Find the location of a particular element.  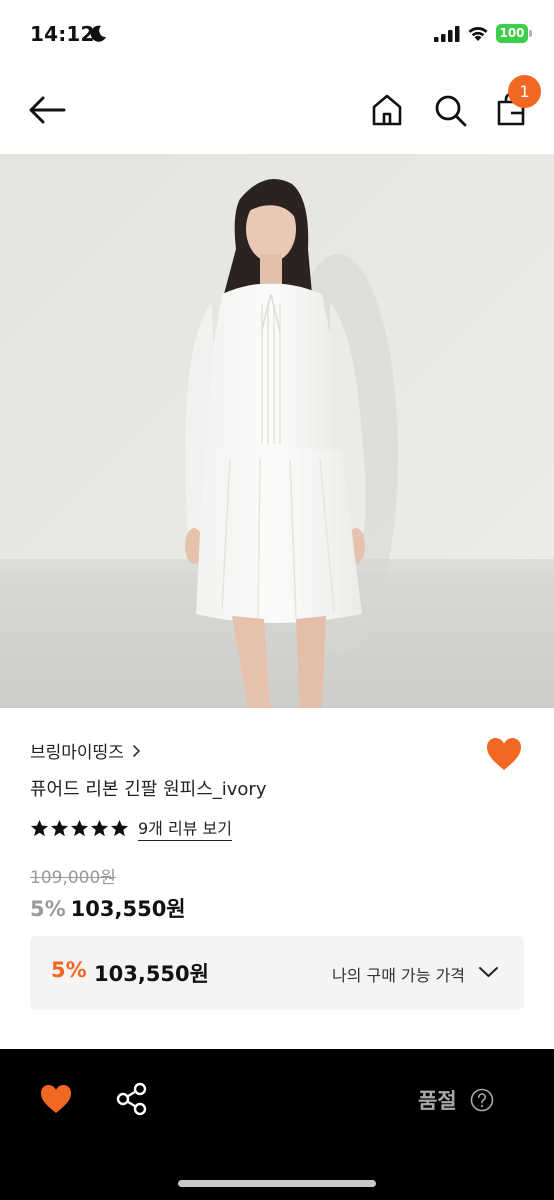

battery-icon: 100 is located at coordinates (514, 33).